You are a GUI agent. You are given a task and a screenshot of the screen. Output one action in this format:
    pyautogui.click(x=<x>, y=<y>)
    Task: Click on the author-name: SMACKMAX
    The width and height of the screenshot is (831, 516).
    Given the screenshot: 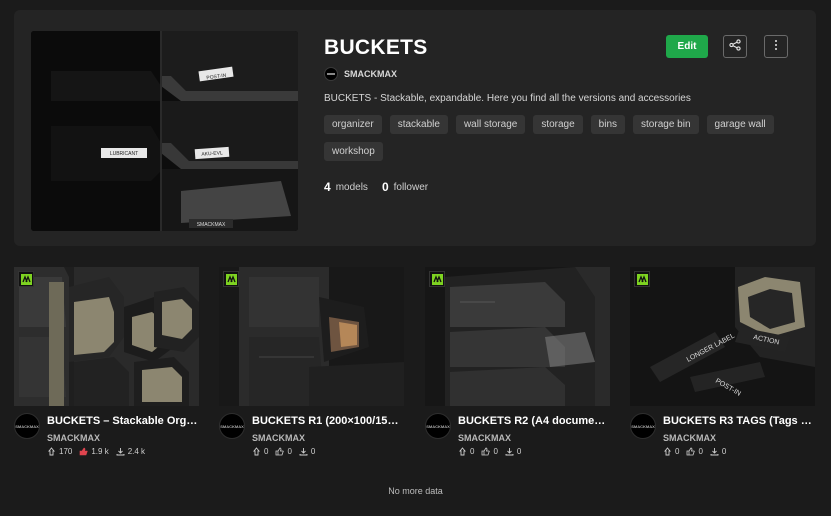 What is the action you would take?
    pyautogui.click(x=370, y=74)
    